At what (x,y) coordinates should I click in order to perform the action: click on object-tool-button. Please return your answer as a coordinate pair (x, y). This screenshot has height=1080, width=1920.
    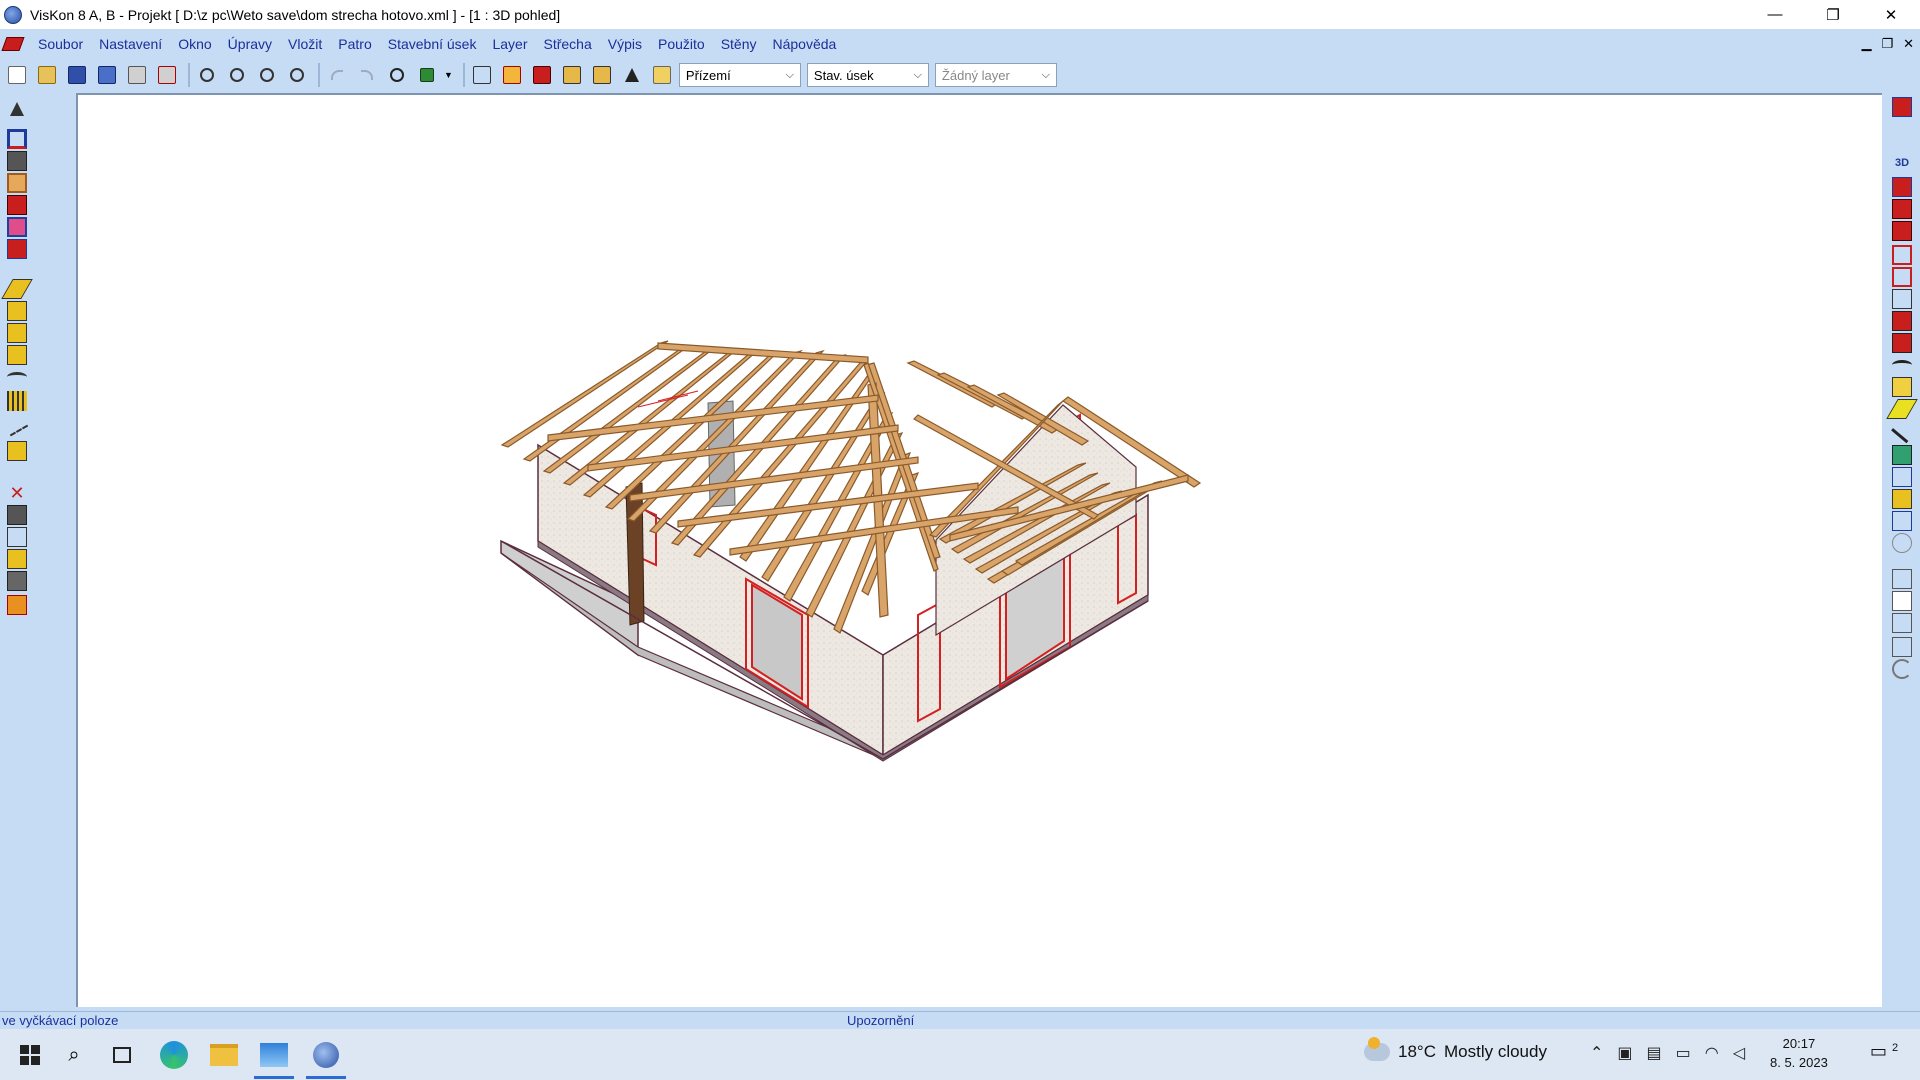
    Looking at the image, I should click on (17, 451).